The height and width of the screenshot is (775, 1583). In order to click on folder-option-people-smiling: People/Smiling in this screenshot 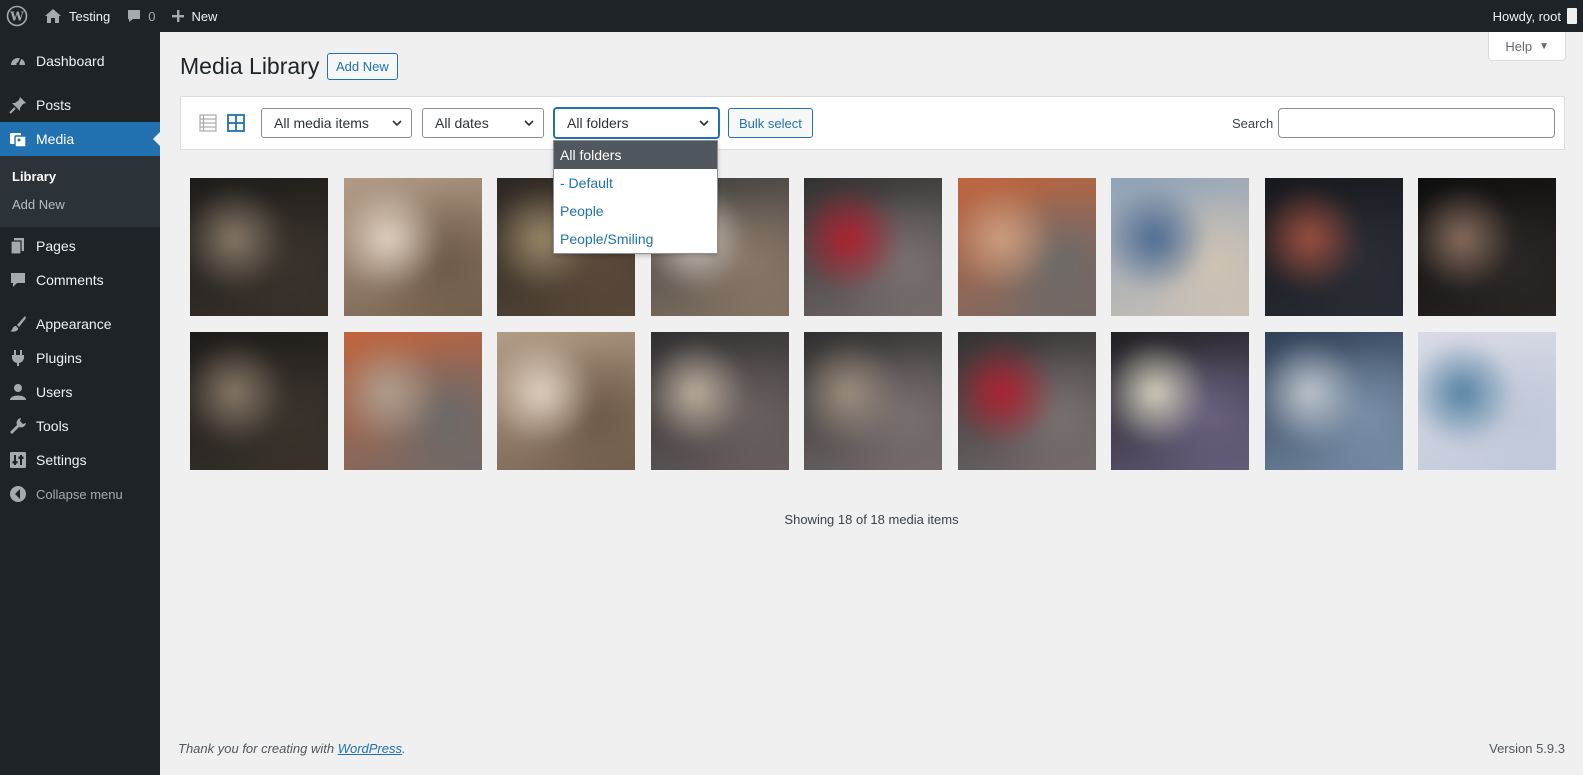, I will do `click(635, 239)`.